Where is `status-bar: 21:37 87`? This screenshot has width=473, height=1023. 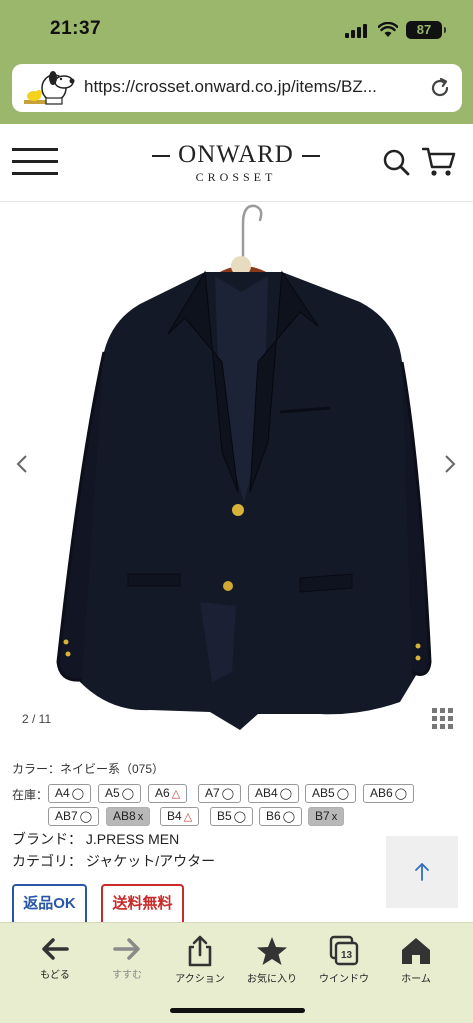
status-bar: 21:37 87 is located at coordinates (236, 31).